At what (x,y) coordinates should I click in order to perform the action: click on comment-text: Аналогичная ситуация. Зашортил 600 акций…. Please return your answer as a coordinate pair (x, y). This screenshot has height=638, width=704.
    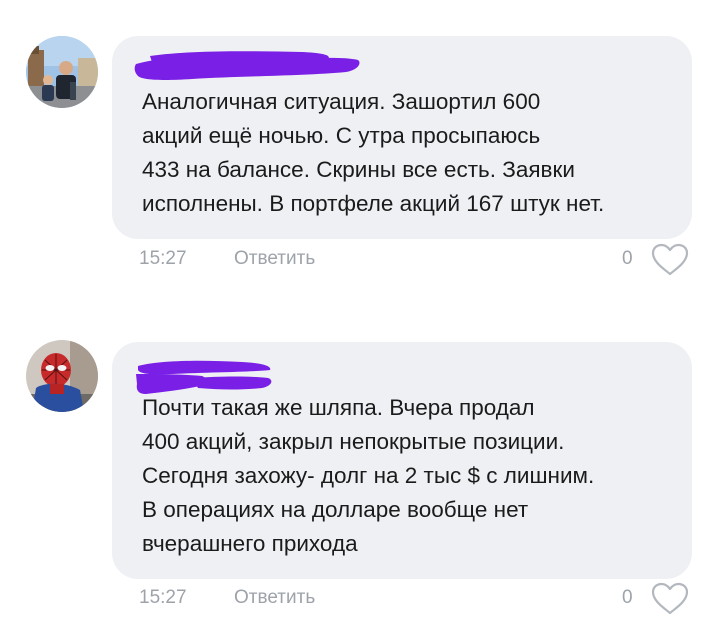
    Looking at the image, I should click on (373, 152).